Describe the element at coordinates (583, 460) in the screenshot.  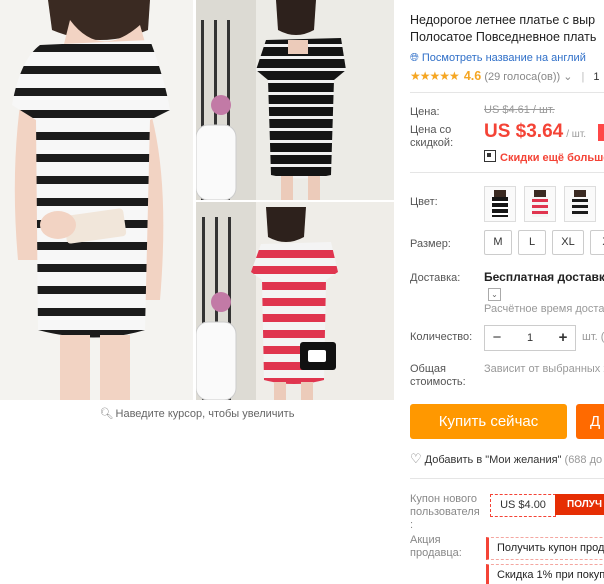
I see `wishlist-count: (688 до` at that location.